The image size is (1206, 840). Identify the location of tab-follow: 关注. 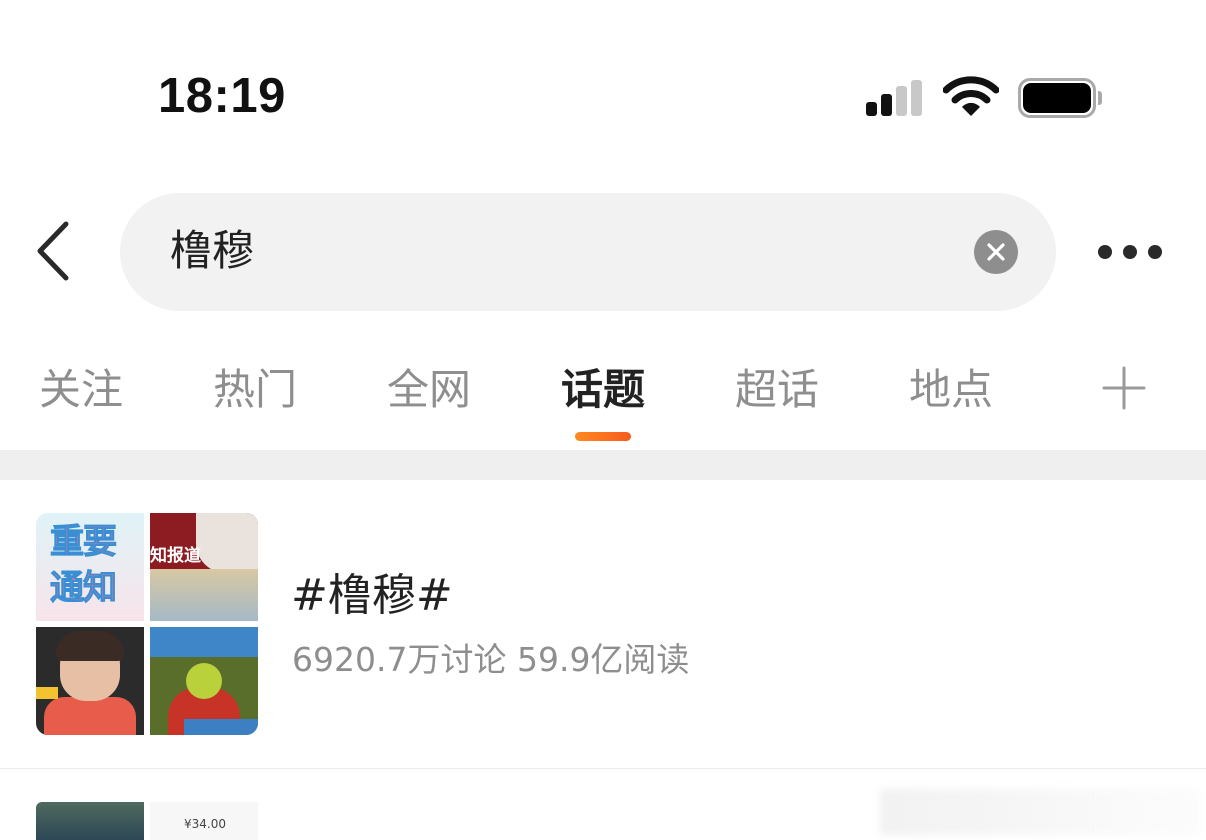
(81, 390).